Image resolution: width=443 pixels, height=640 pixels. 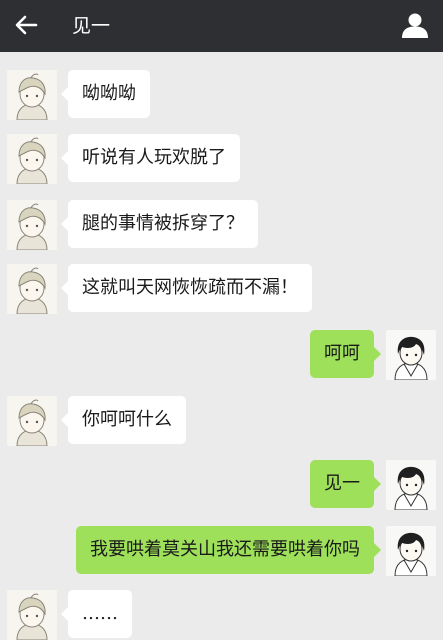 I want to click on message-bubble: 见一, so click(x=345, y=484).